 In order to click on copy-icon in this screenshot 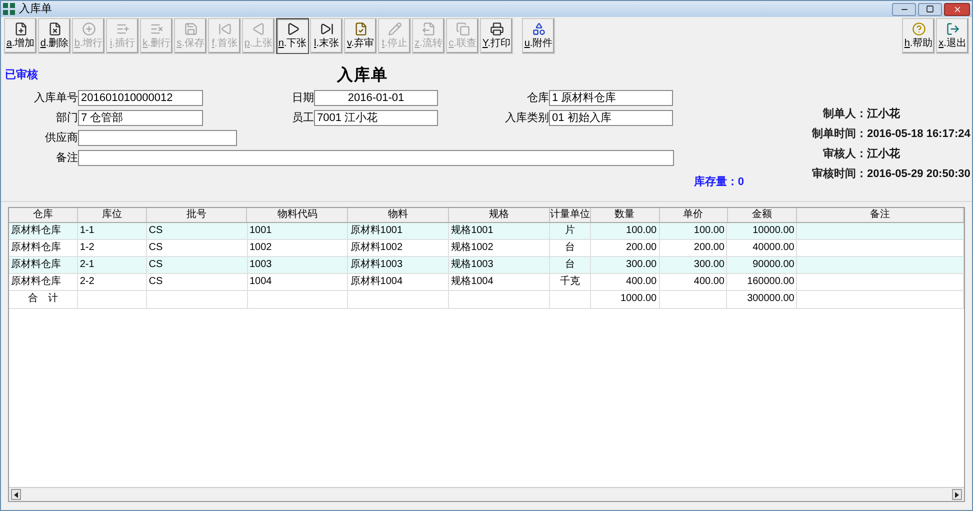, I will do `click(463, 29)`.